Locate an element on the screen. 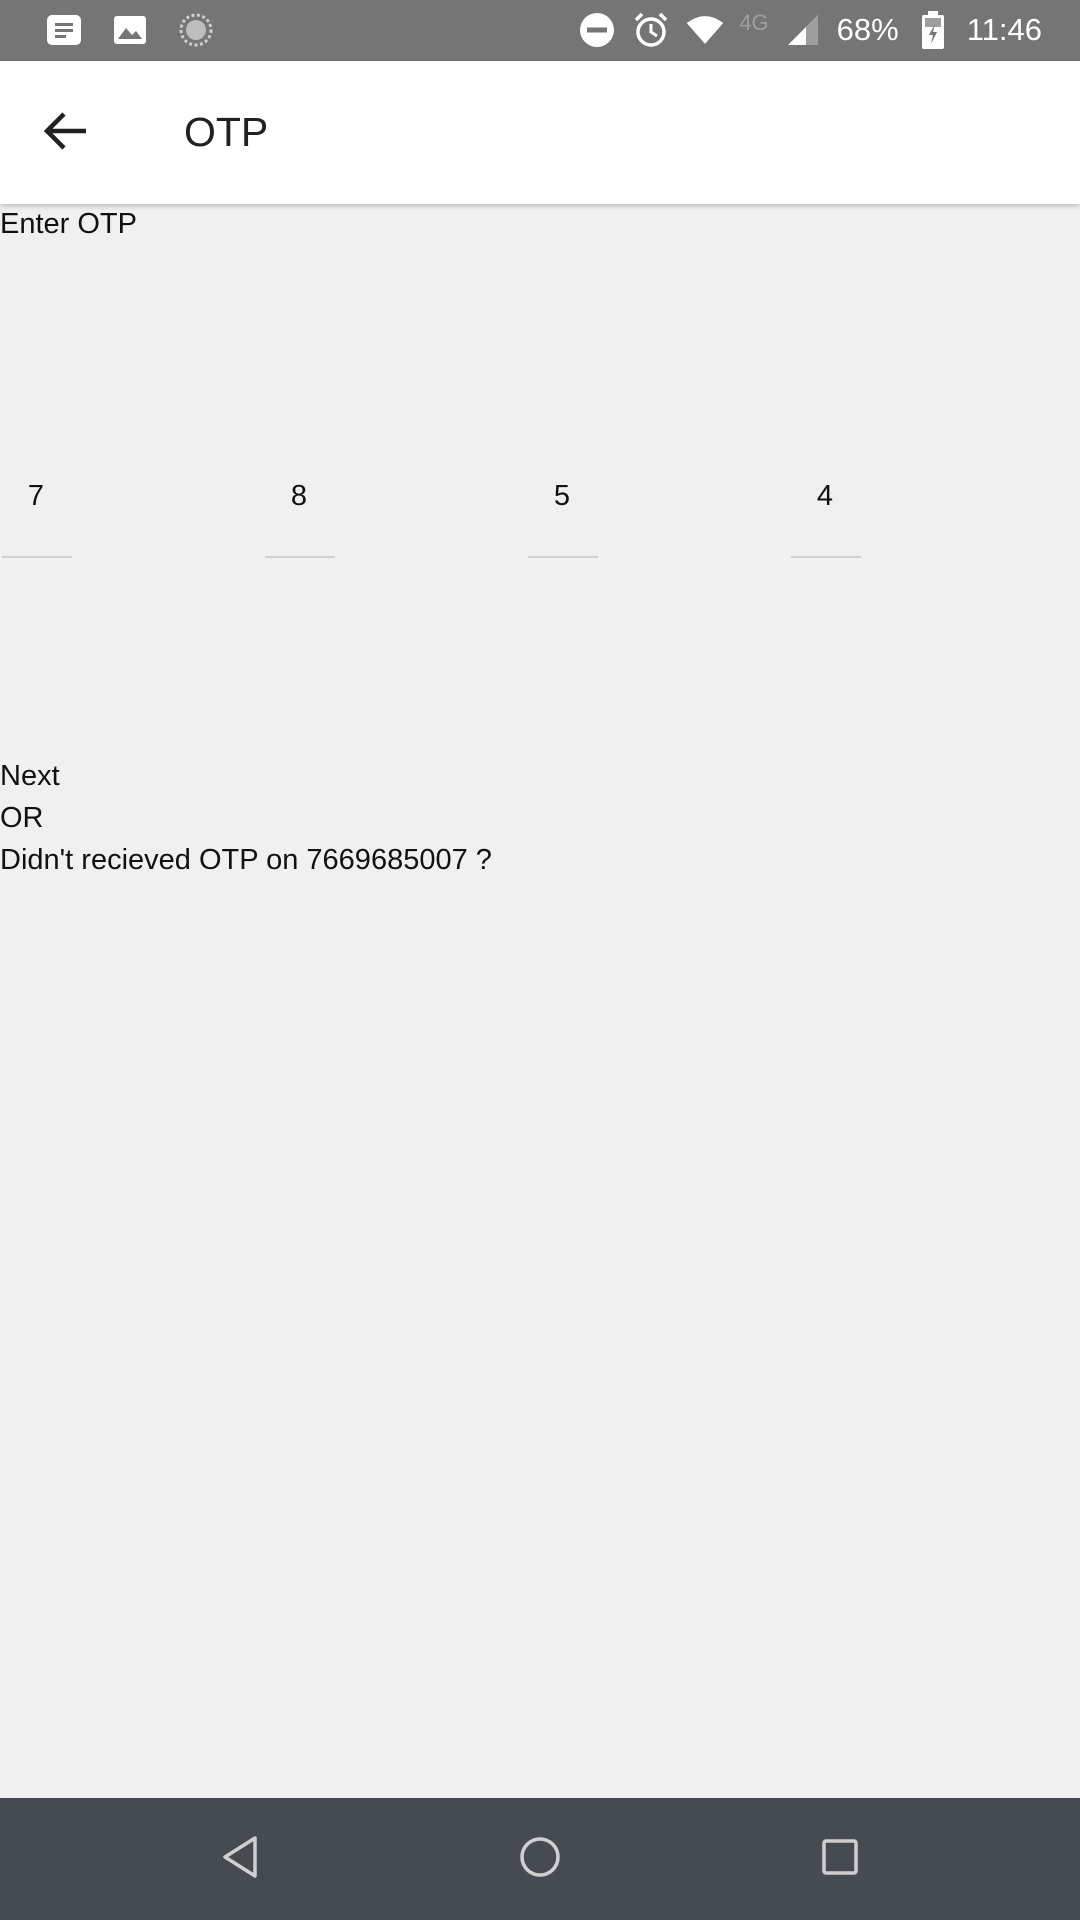  nav-home-button is located at coordinates (540, 1859).